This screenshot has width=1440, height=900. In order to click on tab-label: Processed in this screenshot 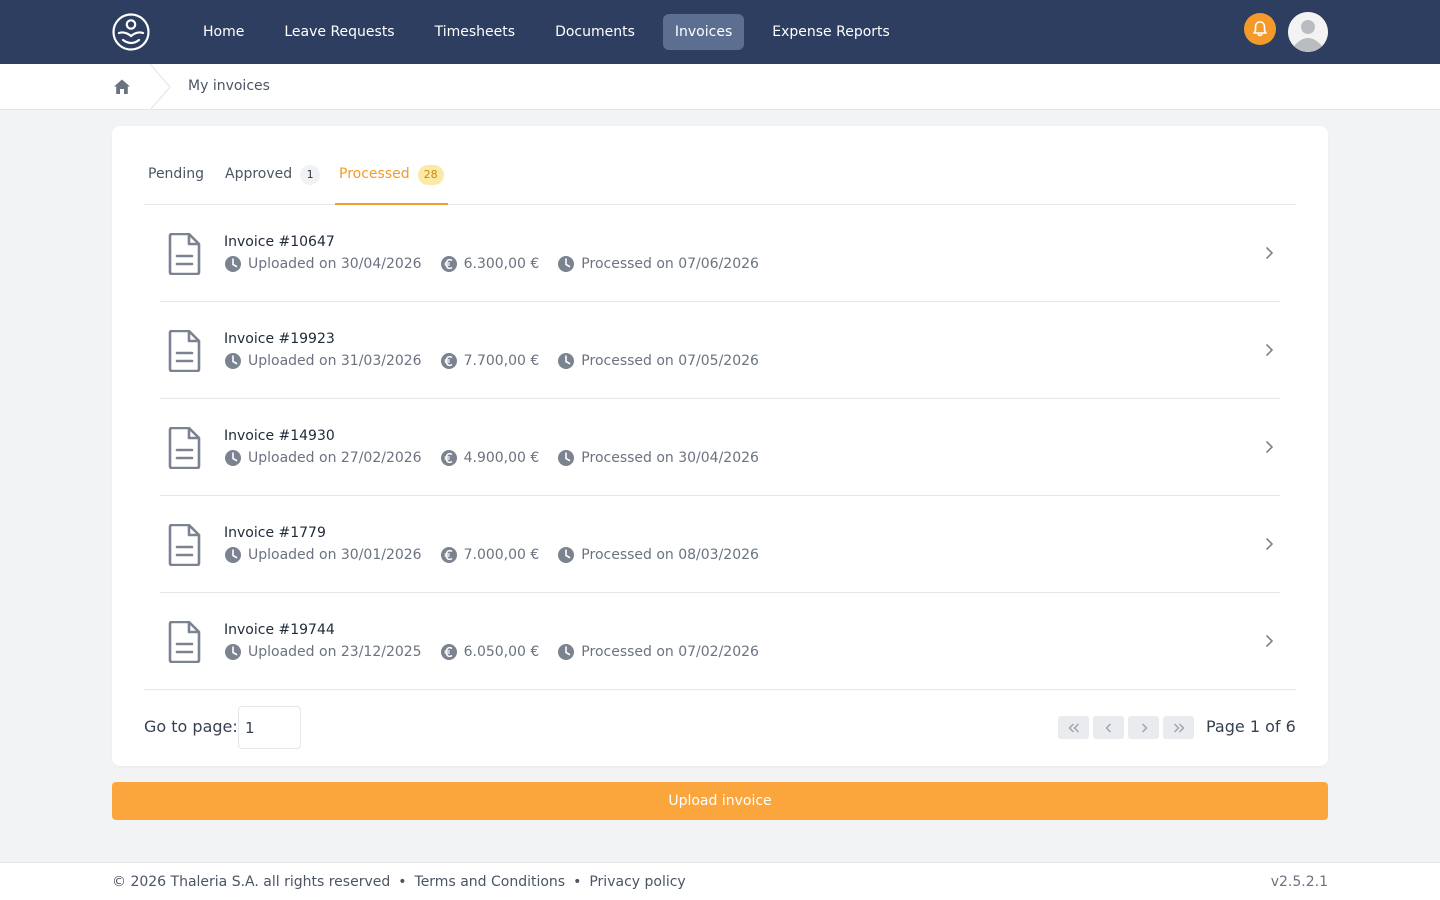, I will do `click(374, 174)`.